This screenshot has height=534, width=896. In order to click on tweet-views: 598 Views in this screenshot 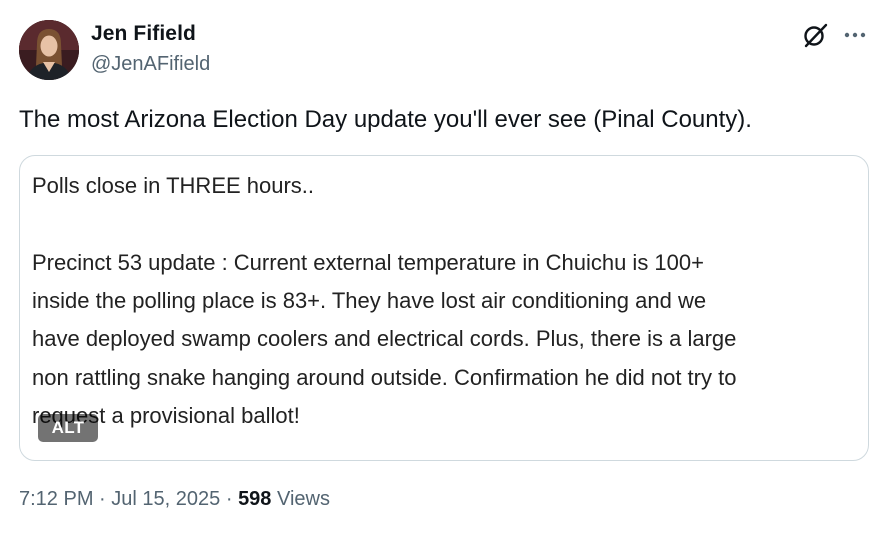, I will do `click(284, 499)`.